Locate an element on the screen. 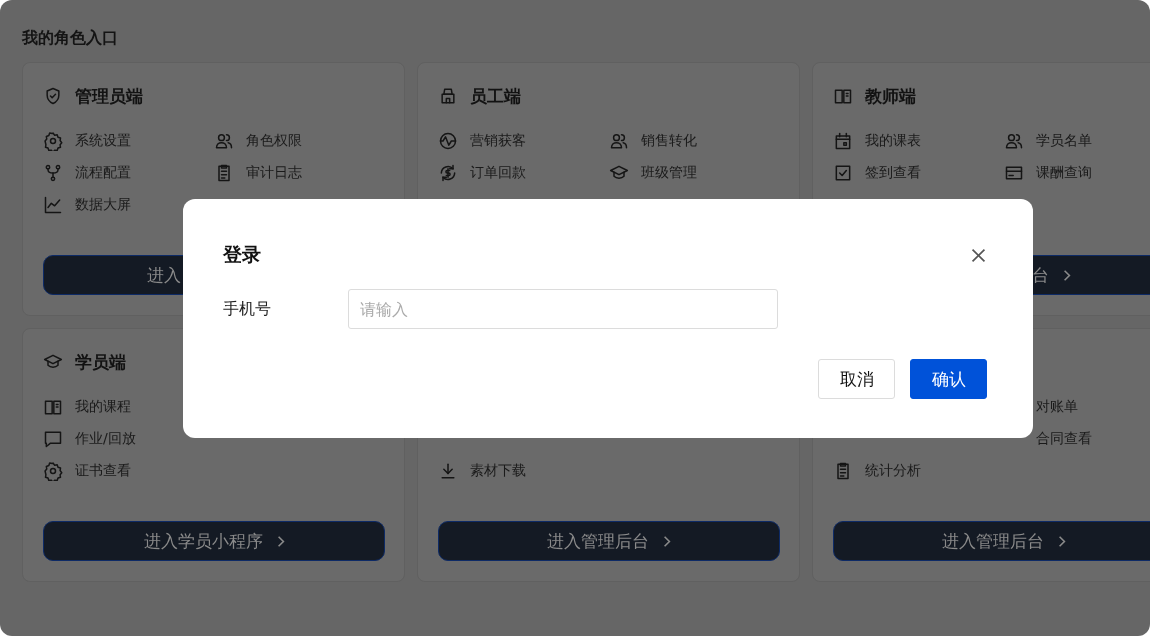  line-chart-icon is located at coordinates (53, 205).